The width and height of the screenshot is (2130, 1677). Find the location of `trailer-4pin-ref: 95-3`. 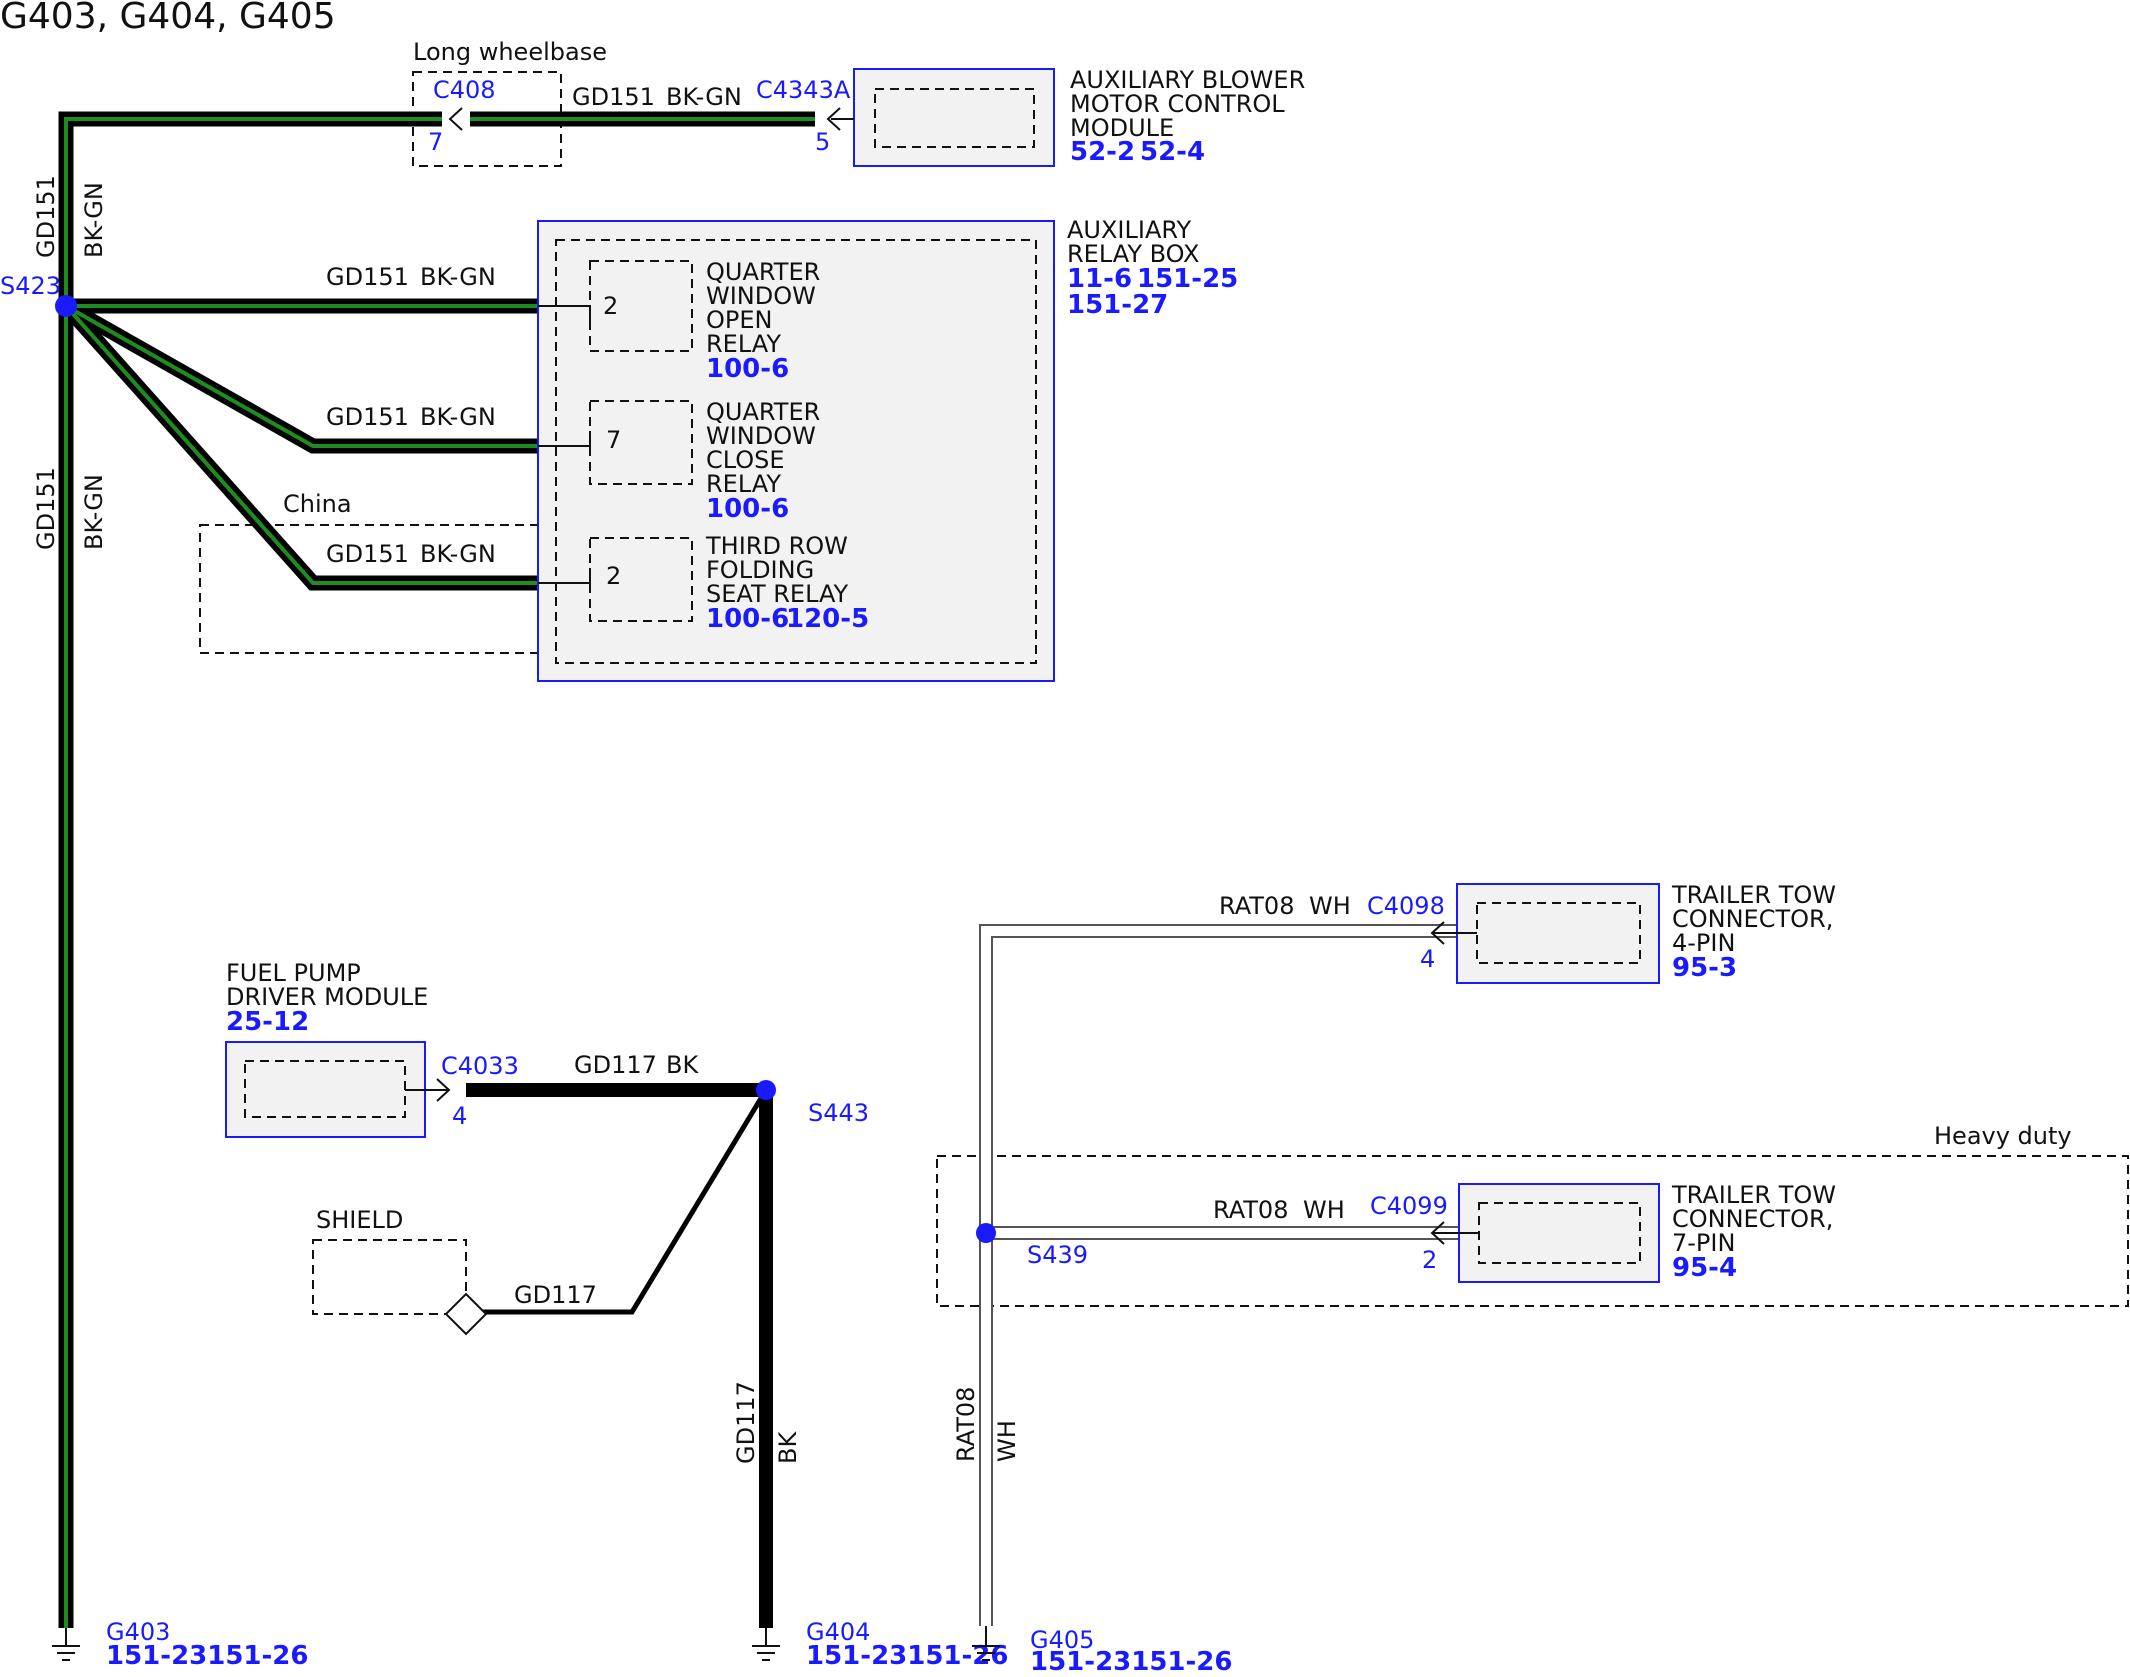

trailer-4pin-ref: 95-3 is located at coordinates (1704, 968).